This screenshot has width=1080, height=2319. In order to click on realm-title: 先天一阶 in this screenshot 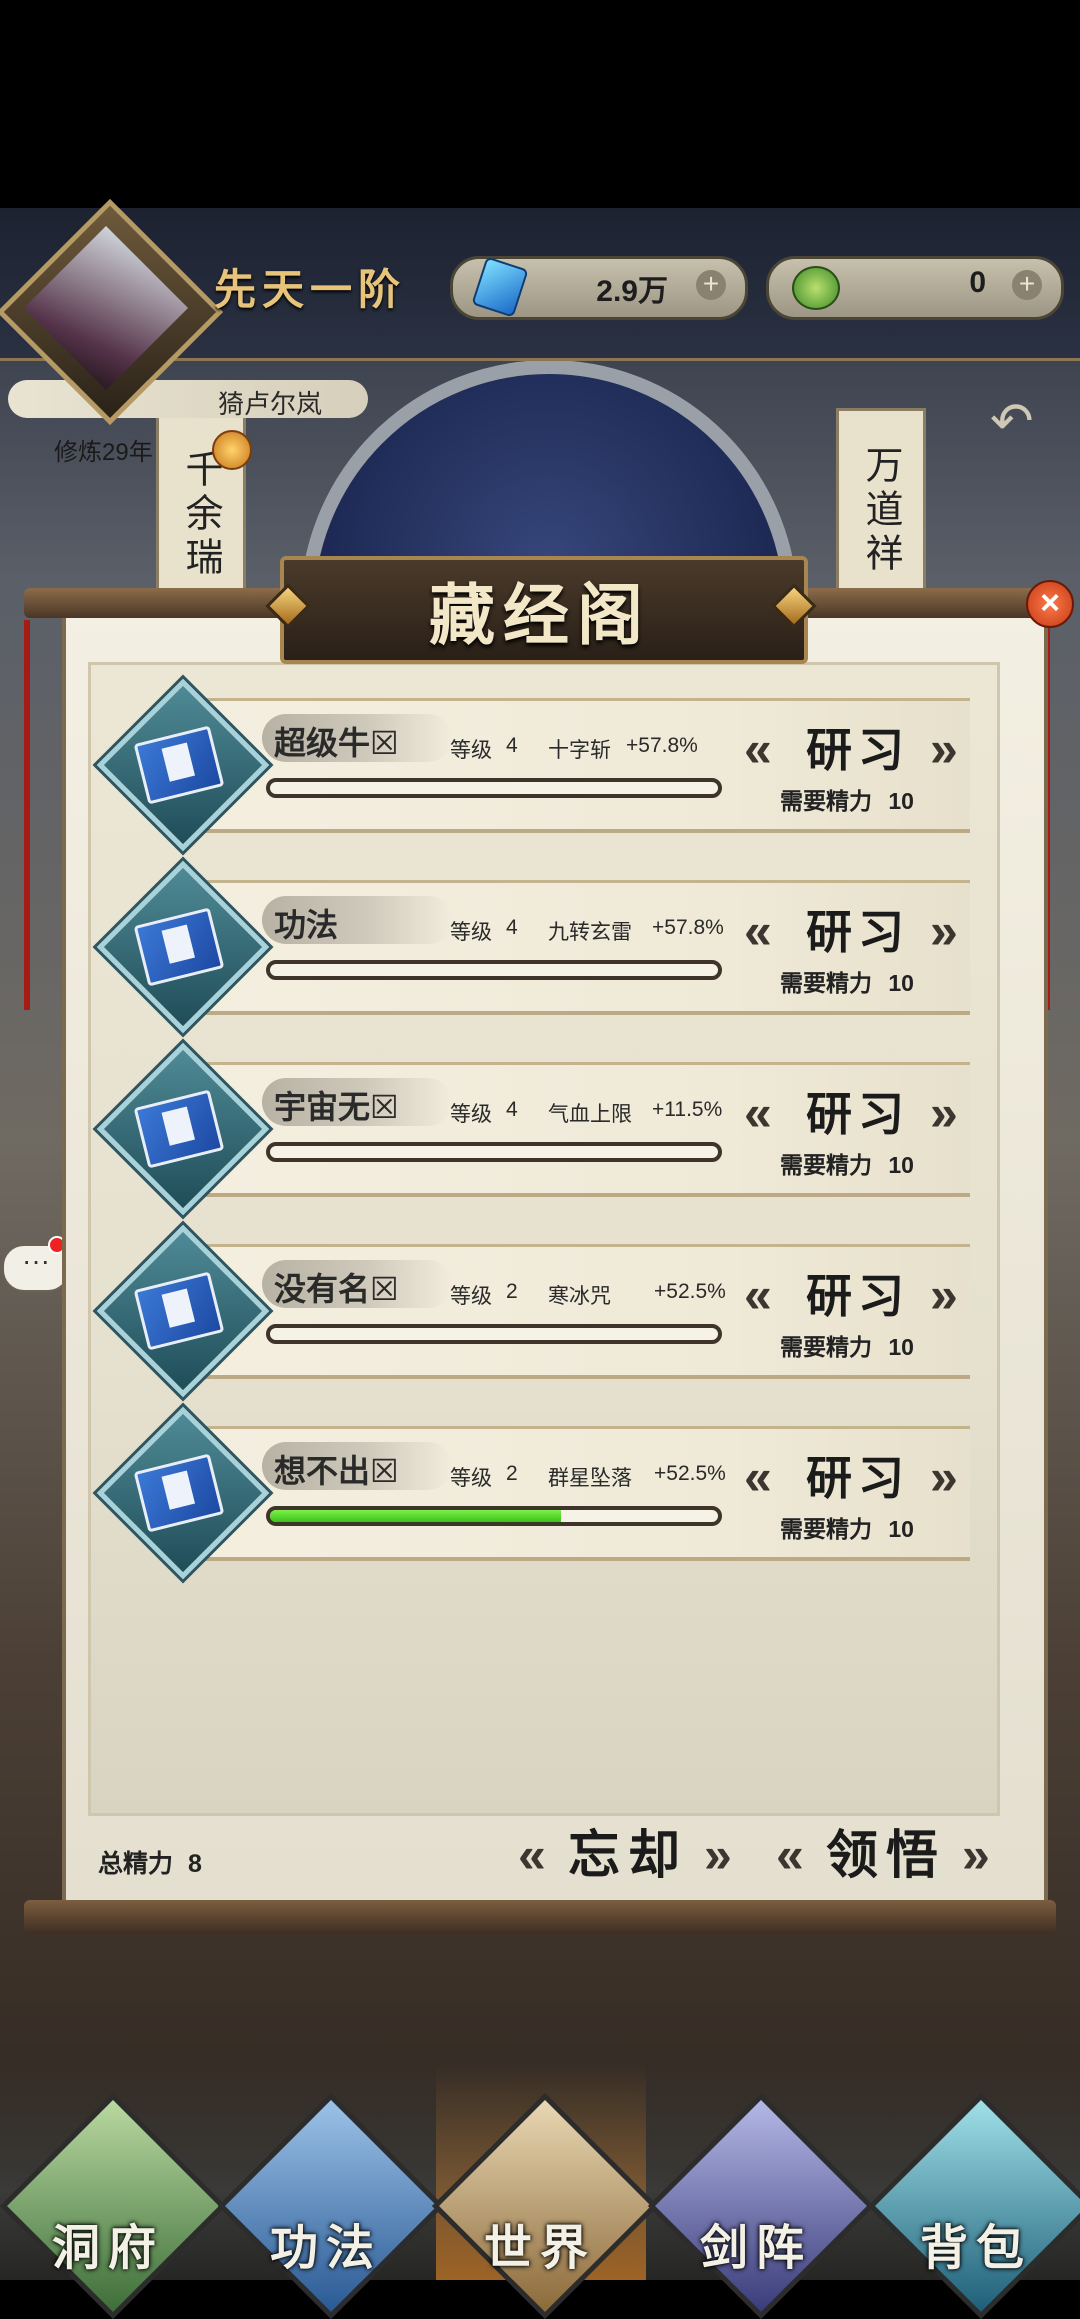, I will do `click(310, 289)`.